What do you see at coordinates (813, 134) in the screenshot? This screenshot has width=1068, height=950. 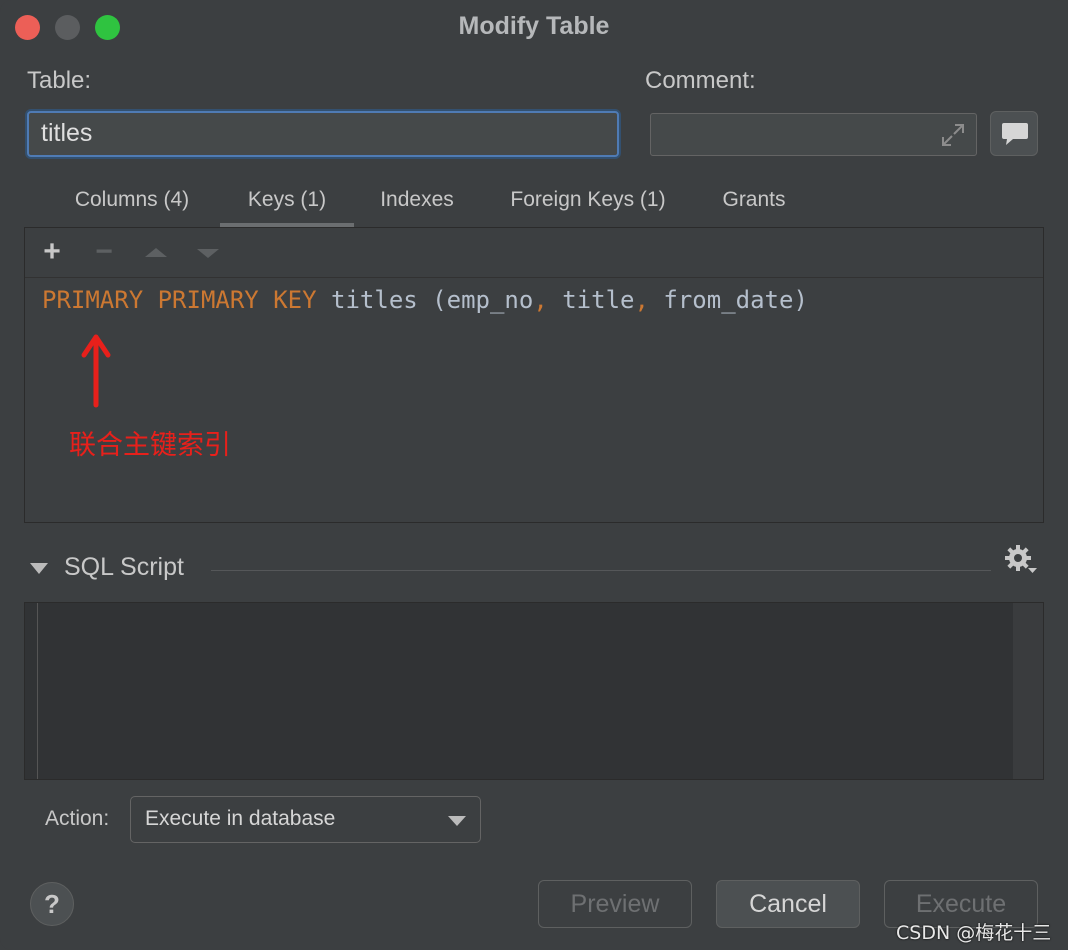 I see `comment-input` at bounding box center [813, 134].